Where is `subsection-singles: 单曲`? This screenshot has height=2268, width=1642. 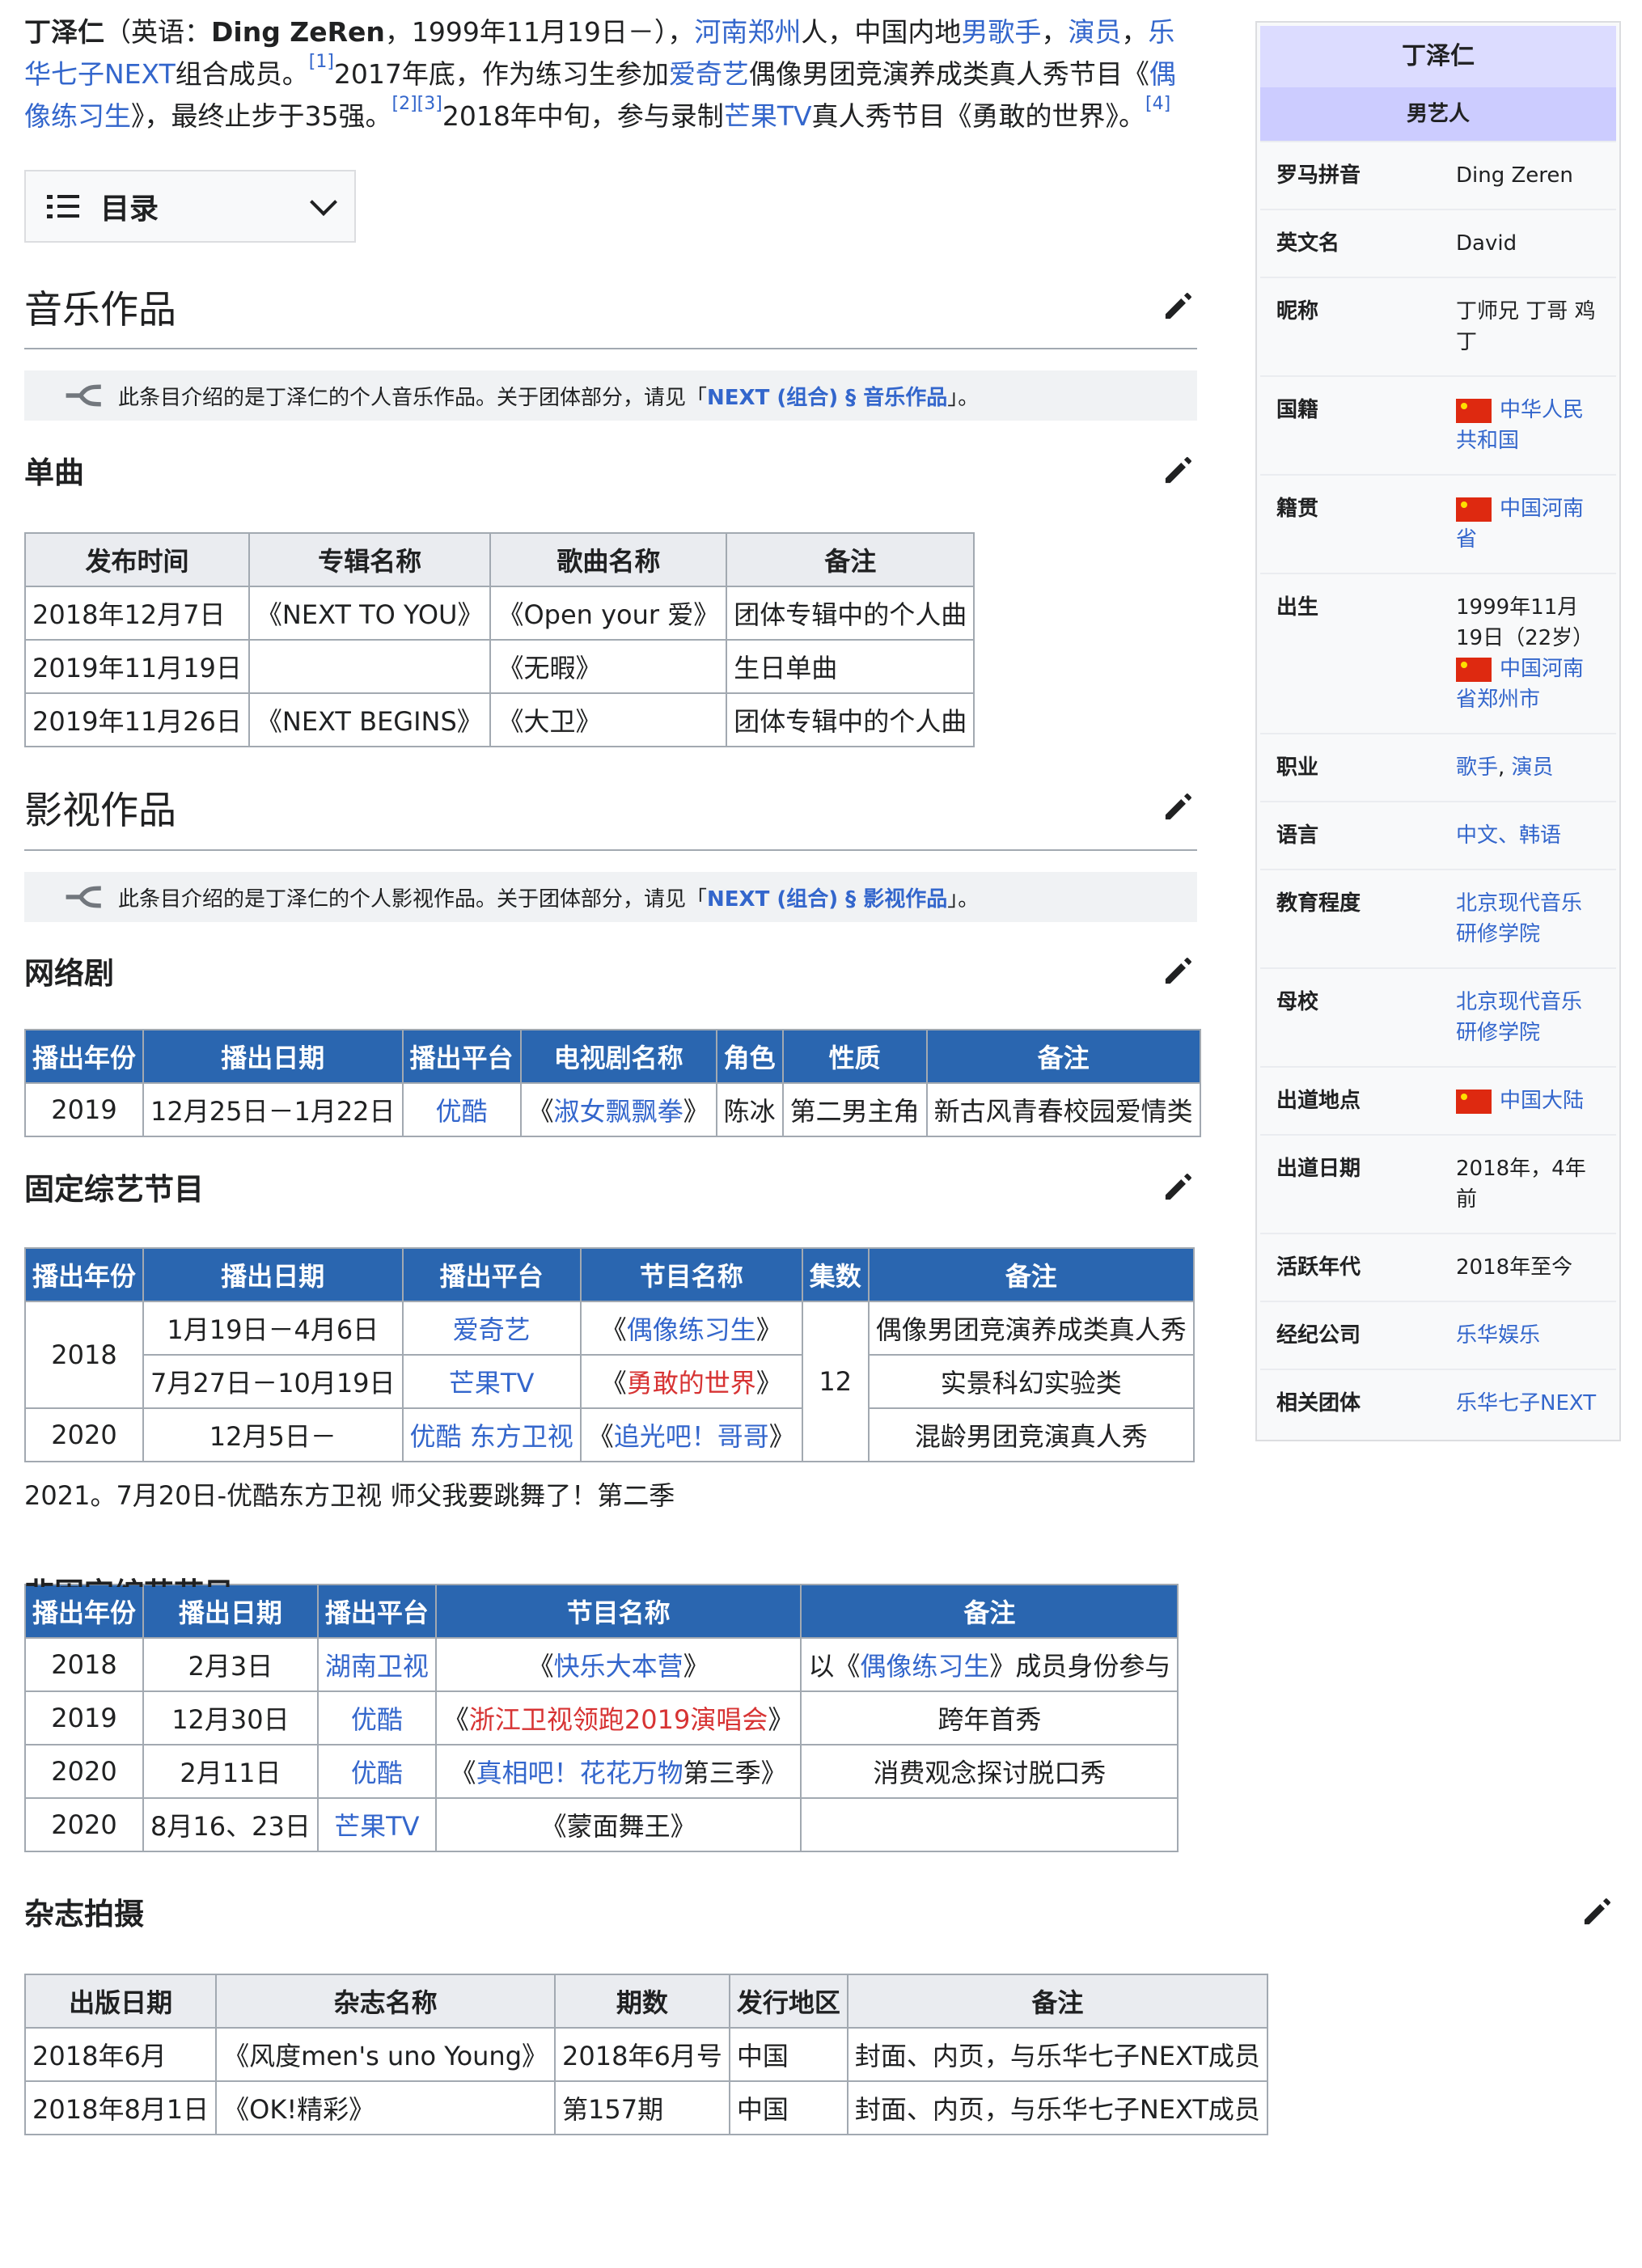
subsection-singles: 单曲 is located at coordinates (610, 470).